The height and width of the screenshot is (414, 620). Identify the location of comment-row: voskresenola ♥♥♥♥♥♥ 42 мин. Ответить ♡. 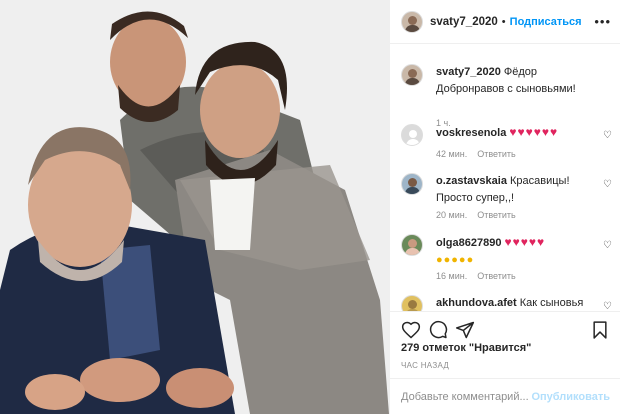
(507, 144).